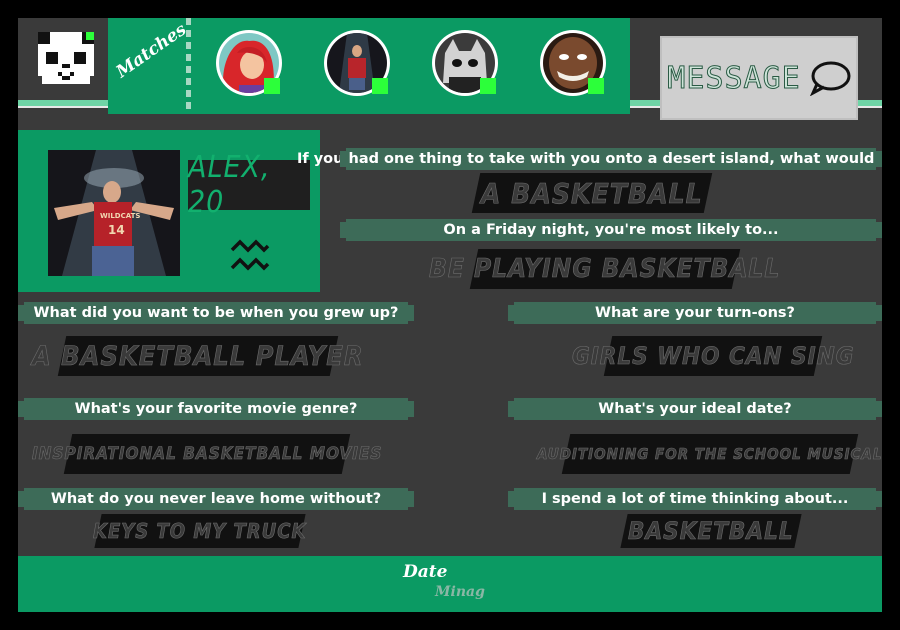  I want to click on answer-text: INSPIRATIONAL BASKETBALL MOVIES, so click(207, 454).